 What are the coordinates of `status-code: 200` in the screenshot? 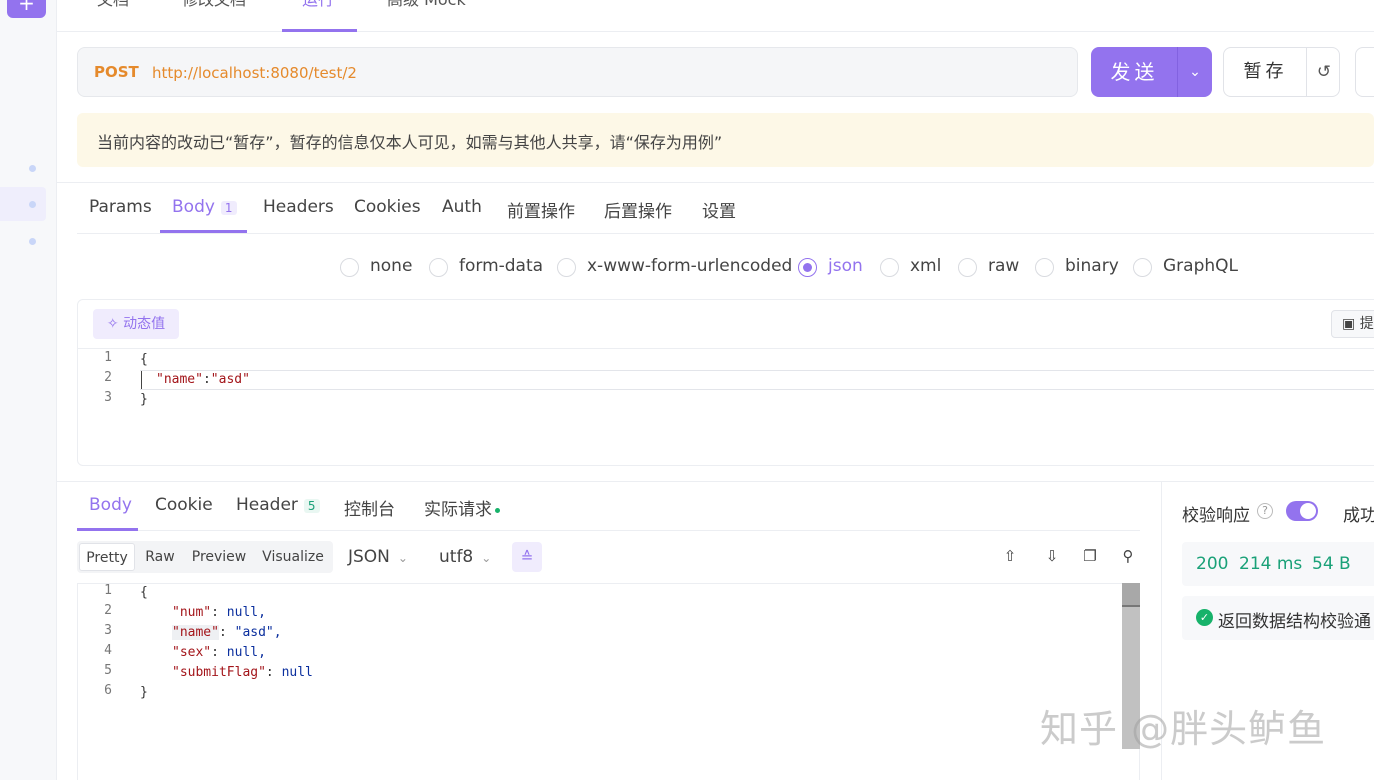 It's located at (1212, 564).